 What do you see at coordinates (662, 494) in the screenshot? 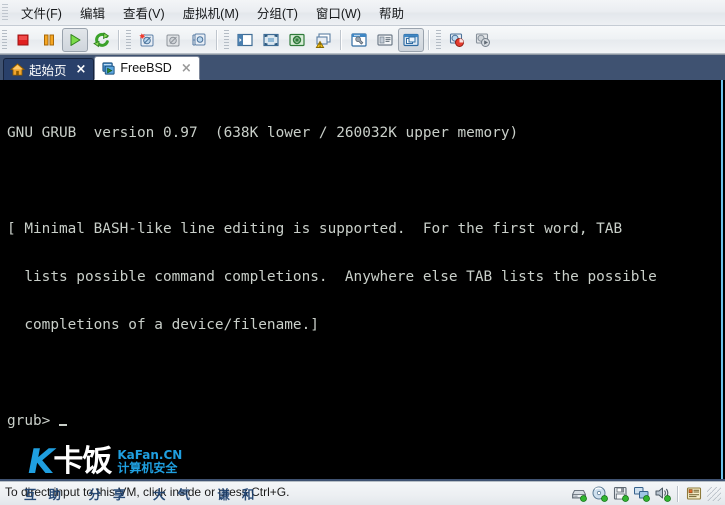
I see `status-sound-icon` at bounding box center [662, 494].